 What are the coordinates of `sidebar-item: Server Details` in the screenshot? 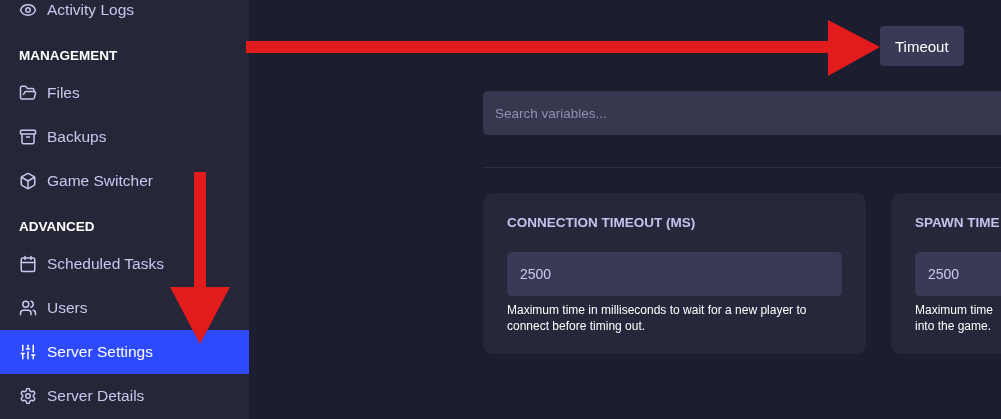 It's located at (124, 396).